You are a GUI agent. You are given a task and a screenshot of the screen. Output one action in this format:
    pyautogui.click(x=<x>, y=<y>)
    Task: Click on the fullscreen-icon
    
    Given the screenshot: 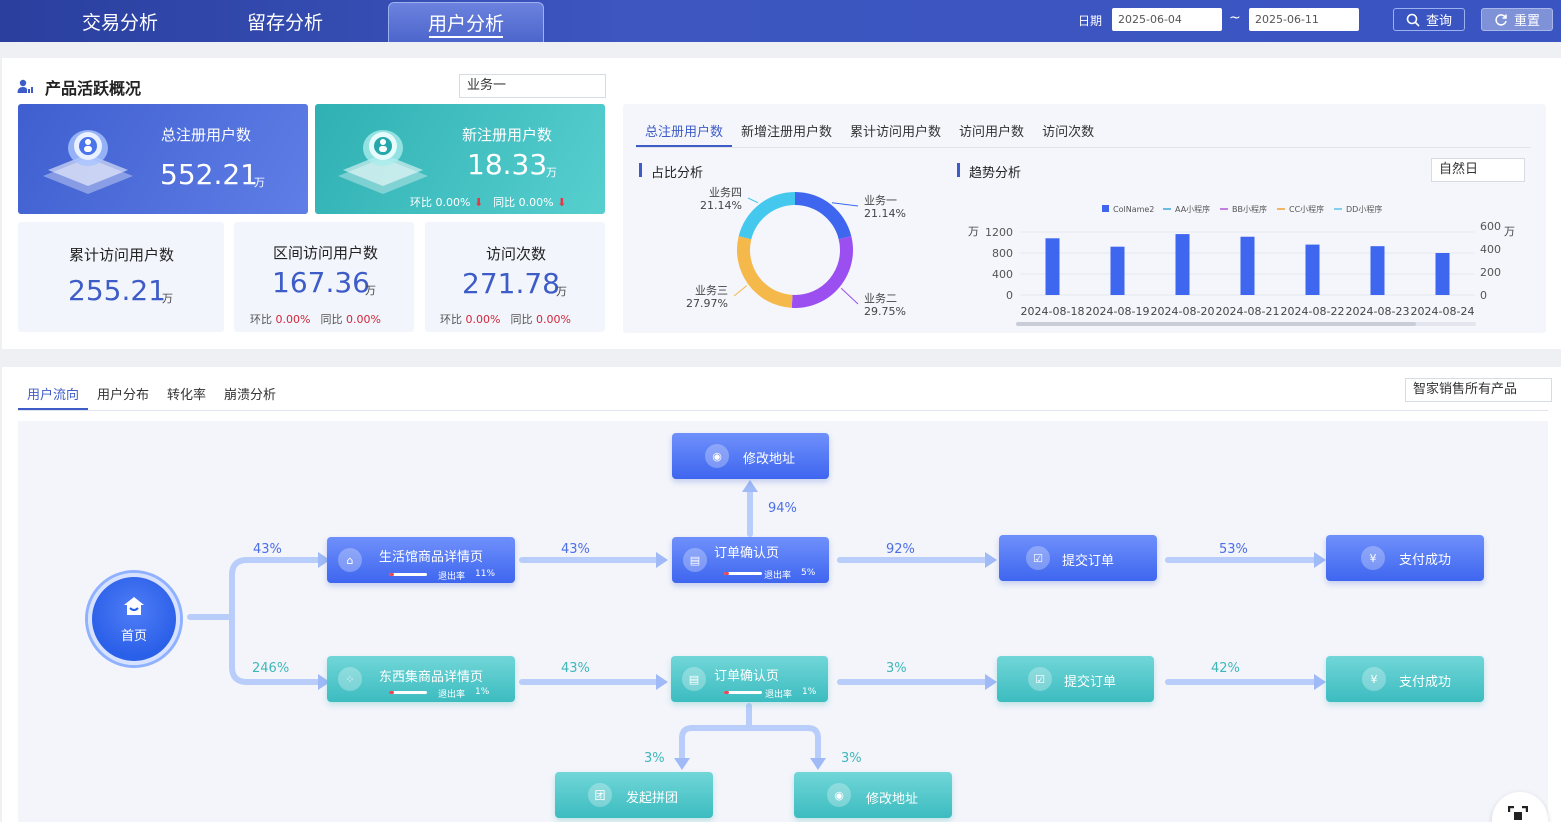 What is the action you would take?
    pyautogui.click(x=1518, y=813)
    